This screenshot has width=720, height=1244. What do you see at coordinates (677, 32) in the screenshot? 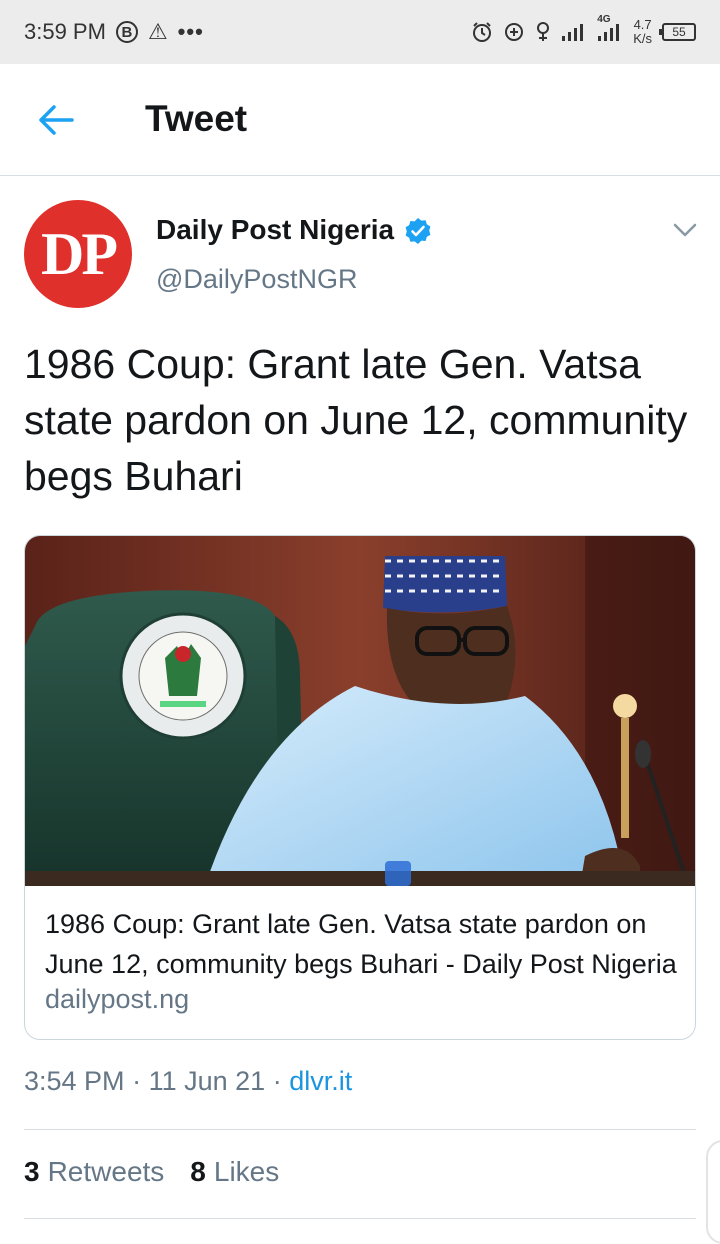
I see `battery-icon: 55` at bounding box center [677, 32].